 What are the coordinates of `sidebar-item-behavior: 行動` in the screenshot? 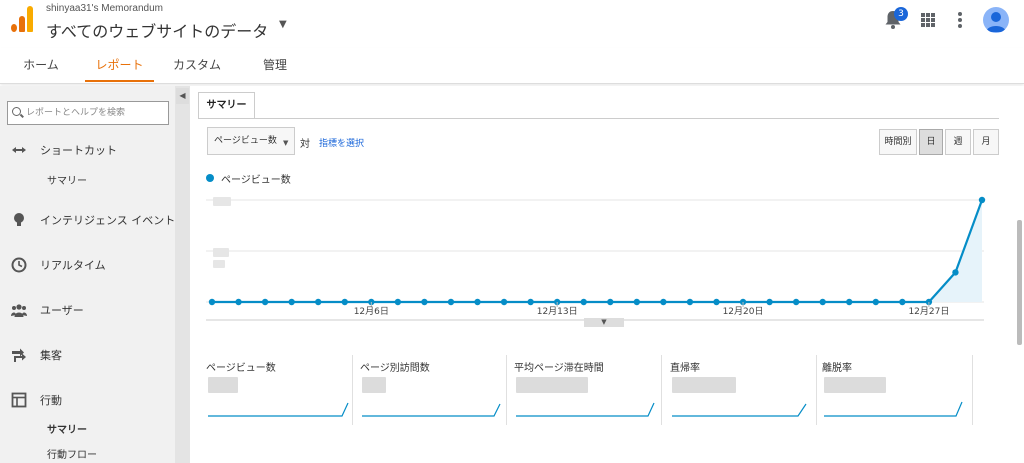 It's located at (95, 400).